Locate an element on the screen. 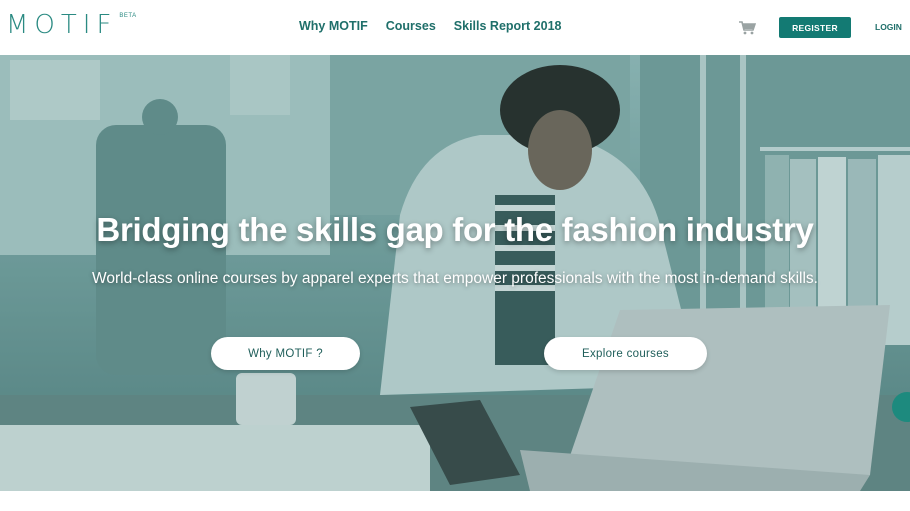 This screenshot has width=910, height=511. beta-badge: BETA is located at coordinates (128, 16).